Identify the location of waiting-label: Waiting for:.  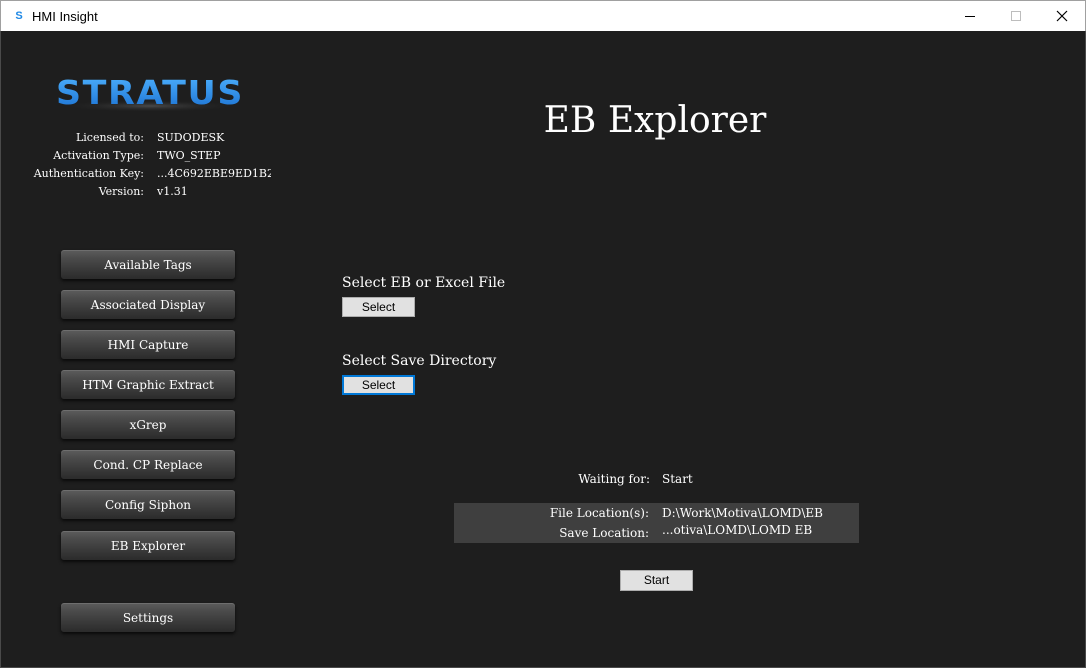
(614, 479).